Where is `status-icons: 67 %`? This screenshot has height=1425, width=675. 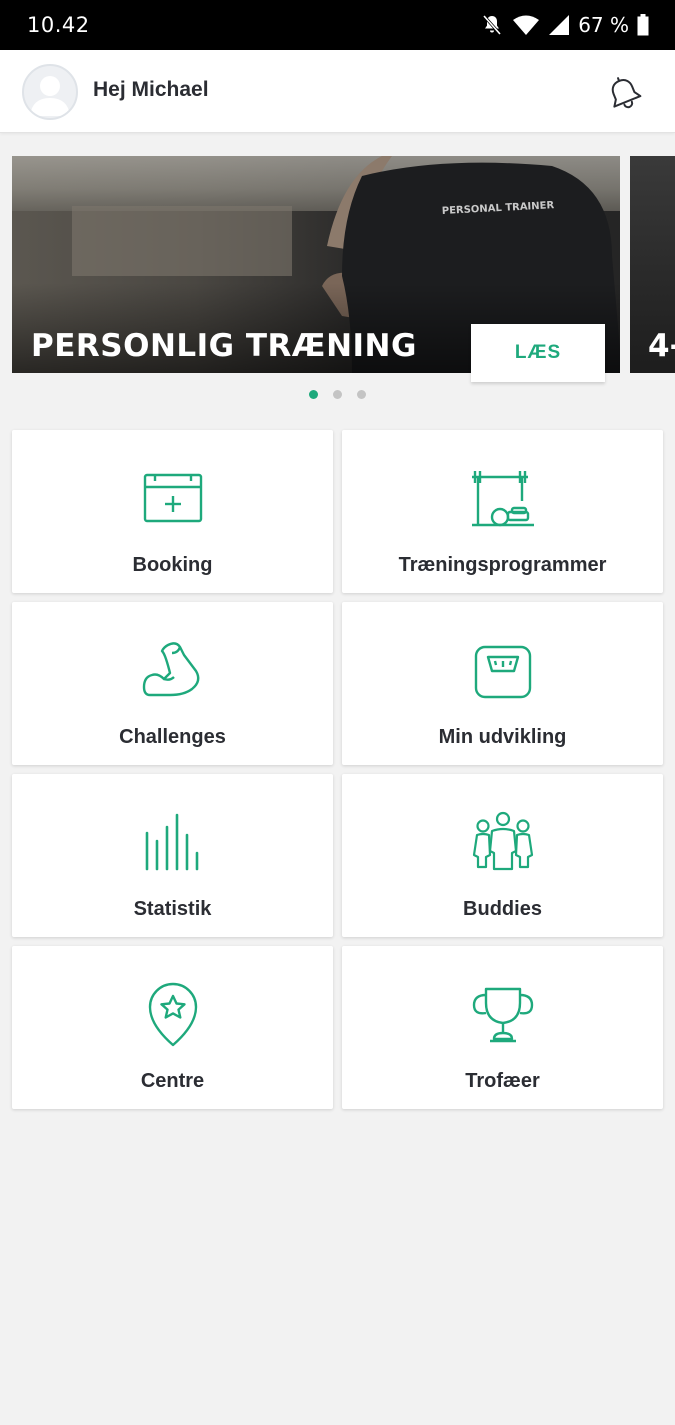 status-icons: 67 % is located at coordinates (564, 25).